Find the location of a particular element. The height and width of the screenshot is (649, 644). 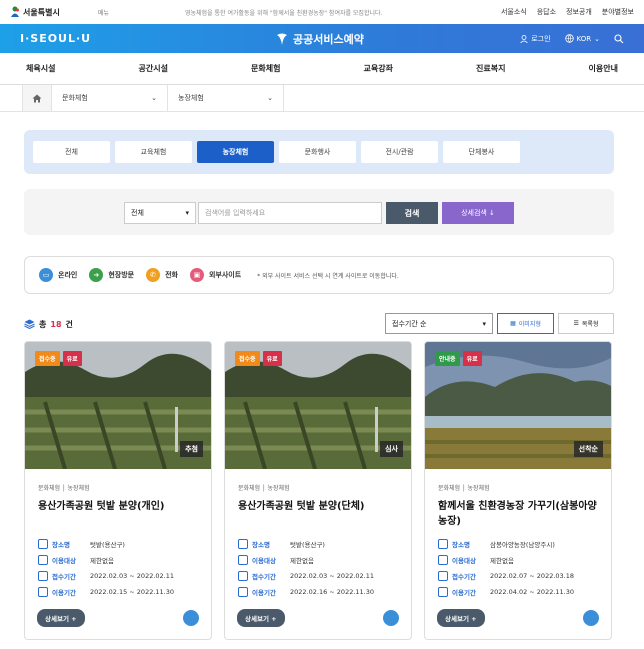

legend-note: * 외부 사이트 서비스 선택 시 연계 사이트로 이동합니다. is located at coordinates (328, 276).